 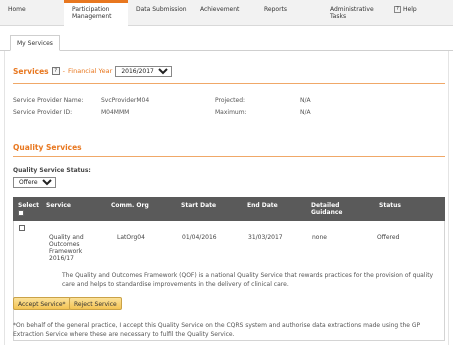 I want to click on services-title: Services, so click(x=31, y=71).